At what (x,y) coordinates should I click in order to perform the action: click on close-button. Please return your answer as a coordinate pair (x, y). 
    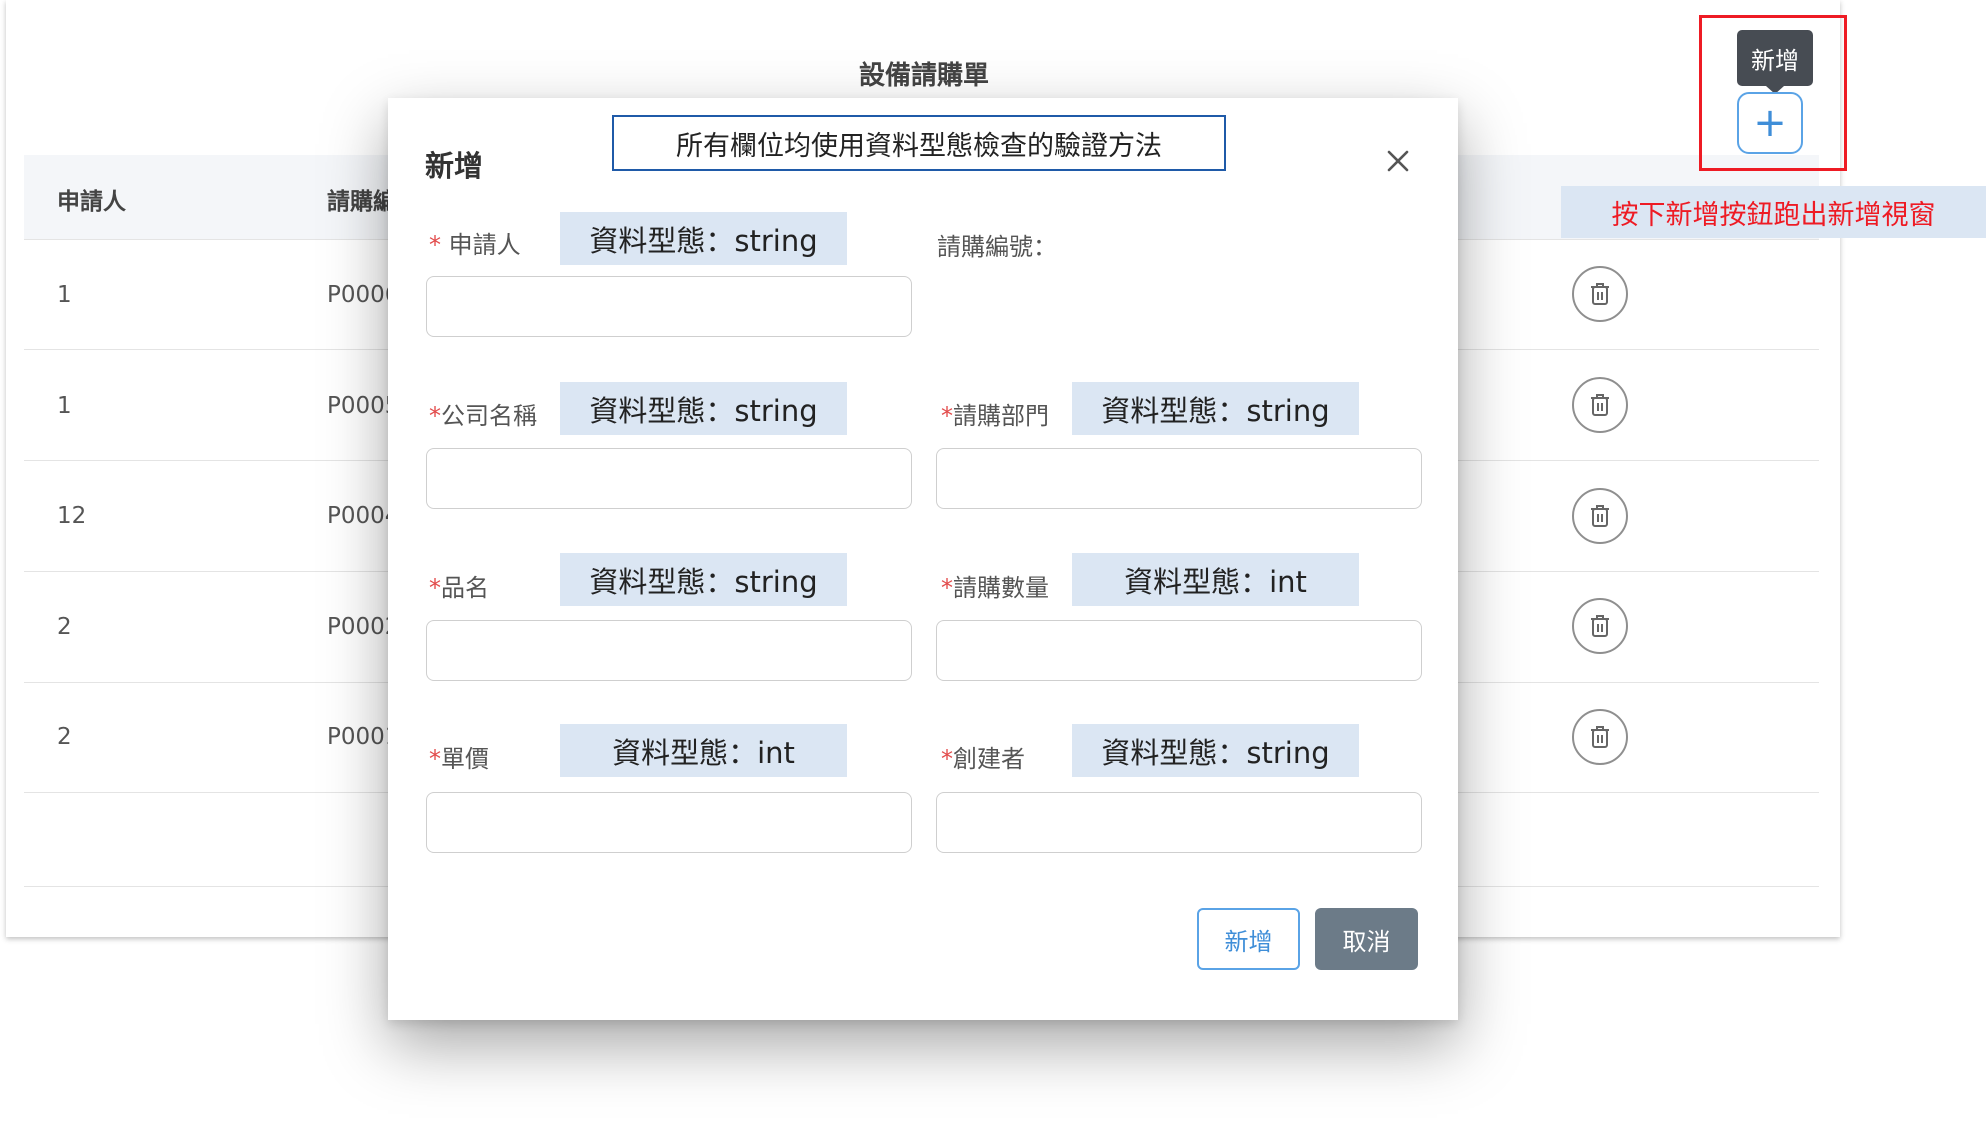
    Looking at the image, I should click on (1398, 161).